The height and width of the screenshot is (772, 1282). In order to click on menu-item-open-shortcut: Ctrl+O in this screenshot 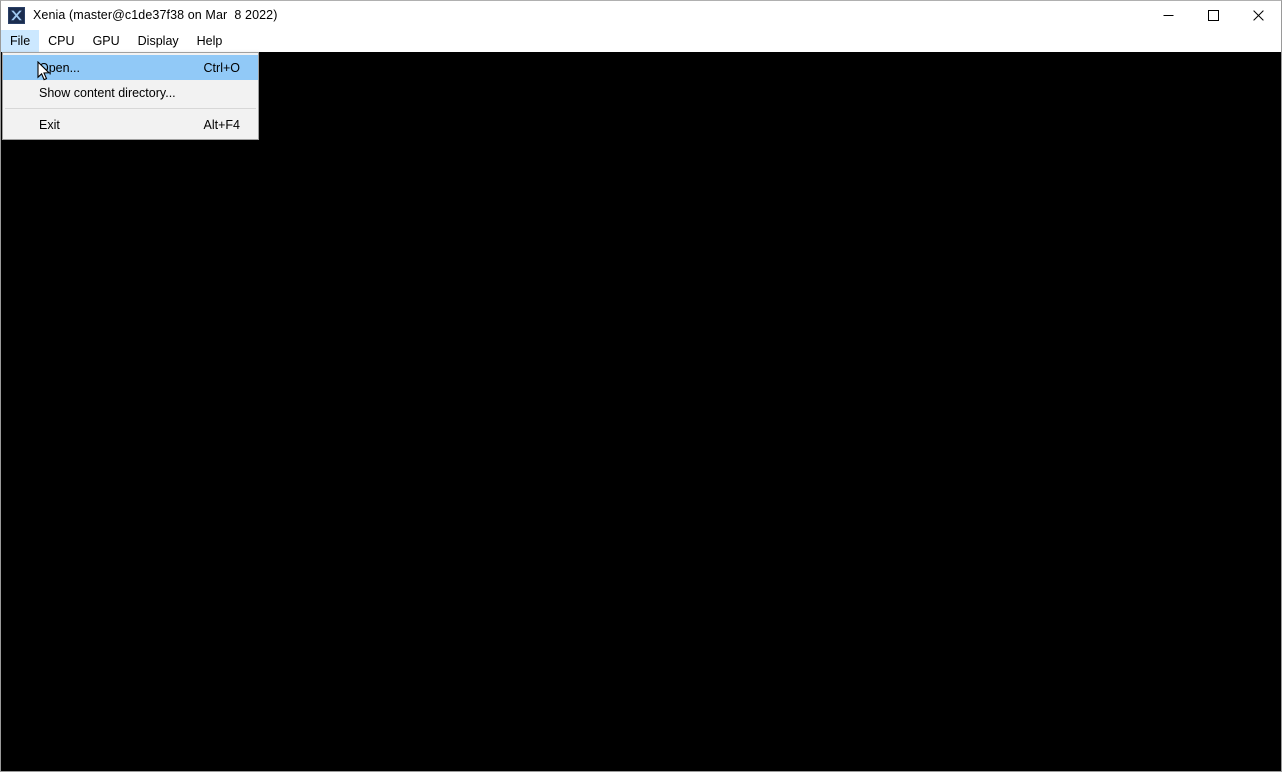, I will do `click(221, 67)`.